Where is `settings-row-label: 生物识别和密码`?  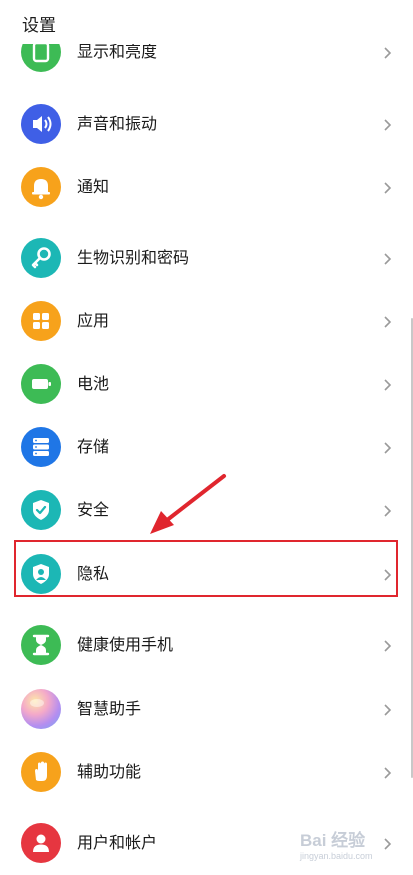
settings-row-label: 生物识别和密码 is located at coordinates (133, 257).